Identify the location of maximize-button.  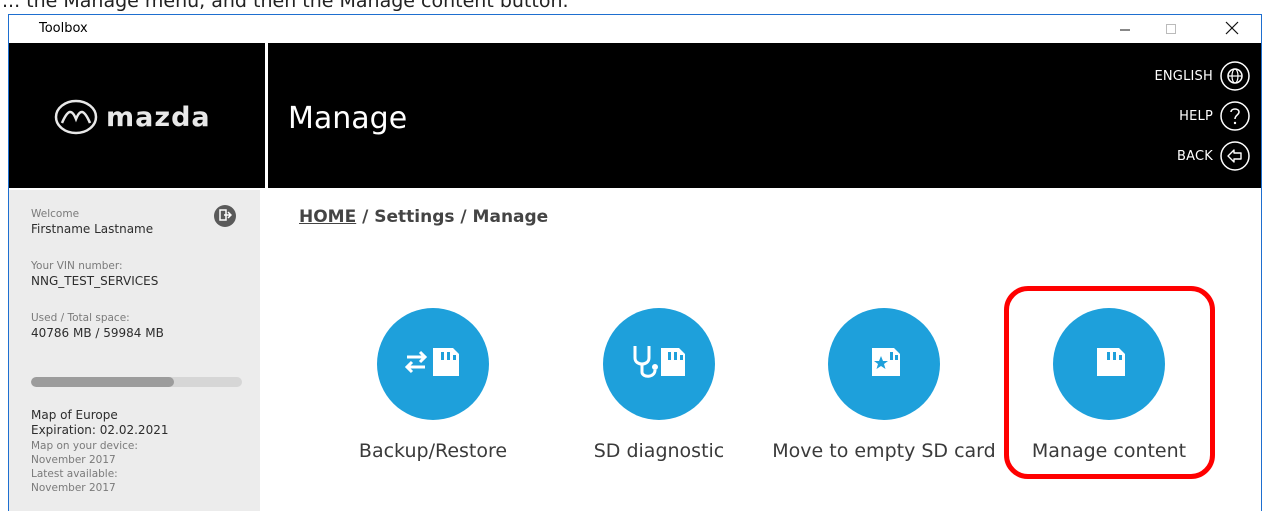
(1171, 29).